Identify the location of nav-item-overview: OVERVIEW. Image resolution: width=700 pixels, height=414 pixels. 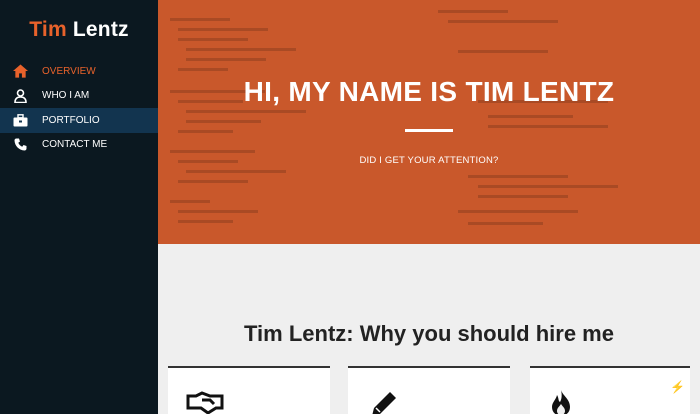
(79, 71).